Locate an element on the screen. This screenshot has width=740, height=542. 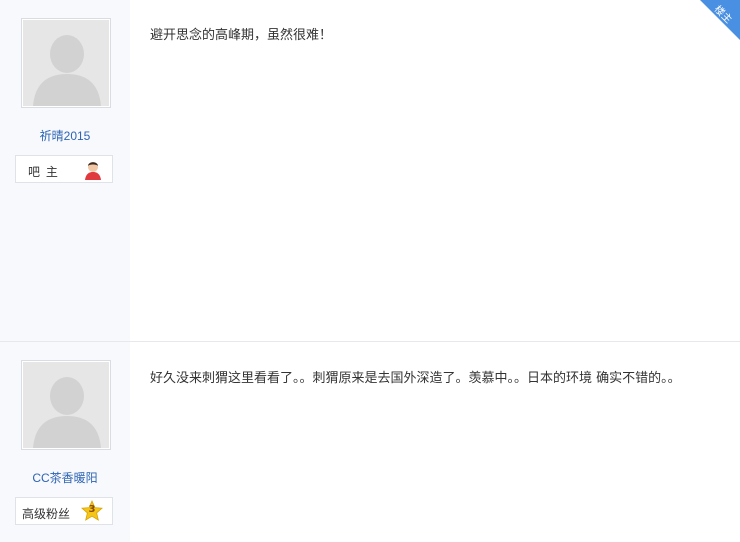
post-2-badge-label: 高级粉丝 is located at coordinates (46, 514).